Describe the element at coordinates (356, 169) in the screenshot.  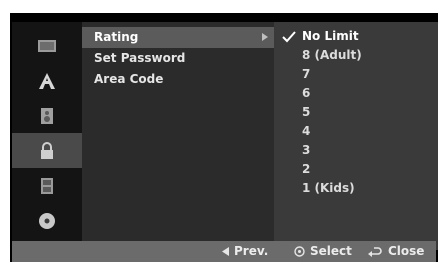
I see `option-2: 2` at that location.